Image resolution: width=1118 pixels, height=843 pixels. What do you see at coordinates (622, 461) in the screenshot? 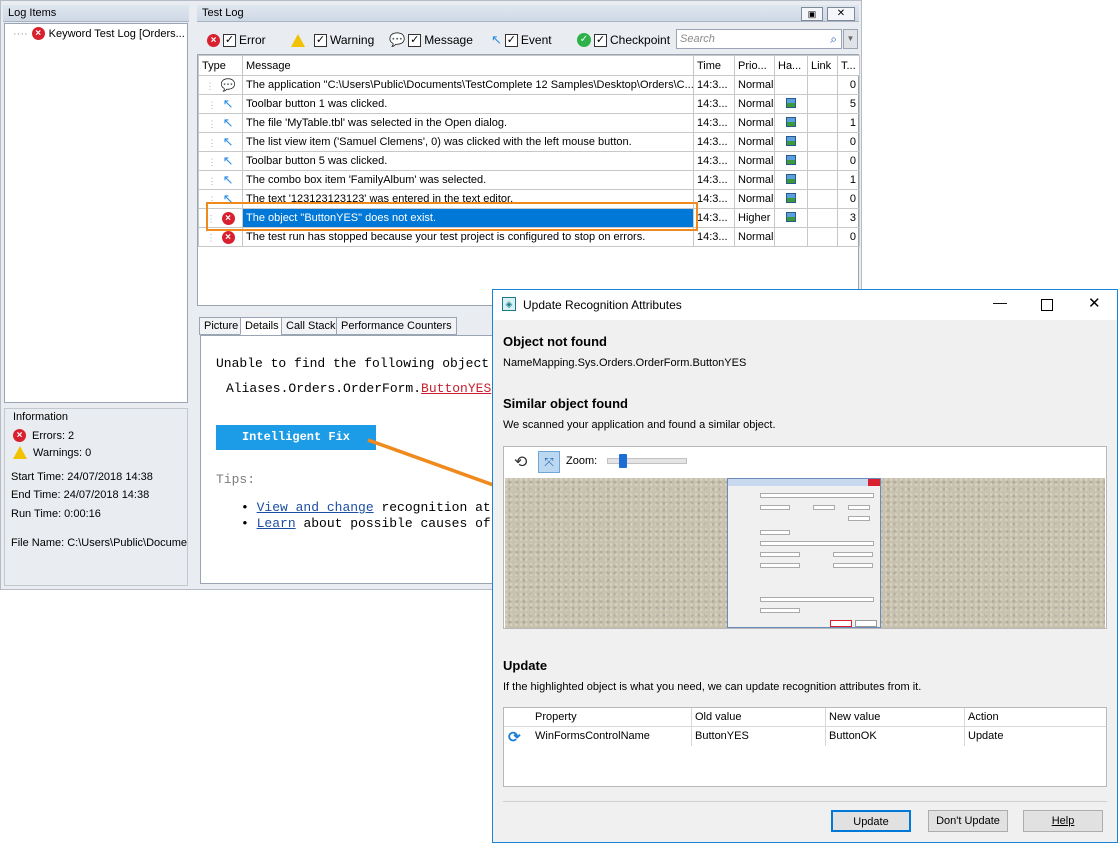
I see `zoom-slider-thumb` at bounding box center [622, 461].